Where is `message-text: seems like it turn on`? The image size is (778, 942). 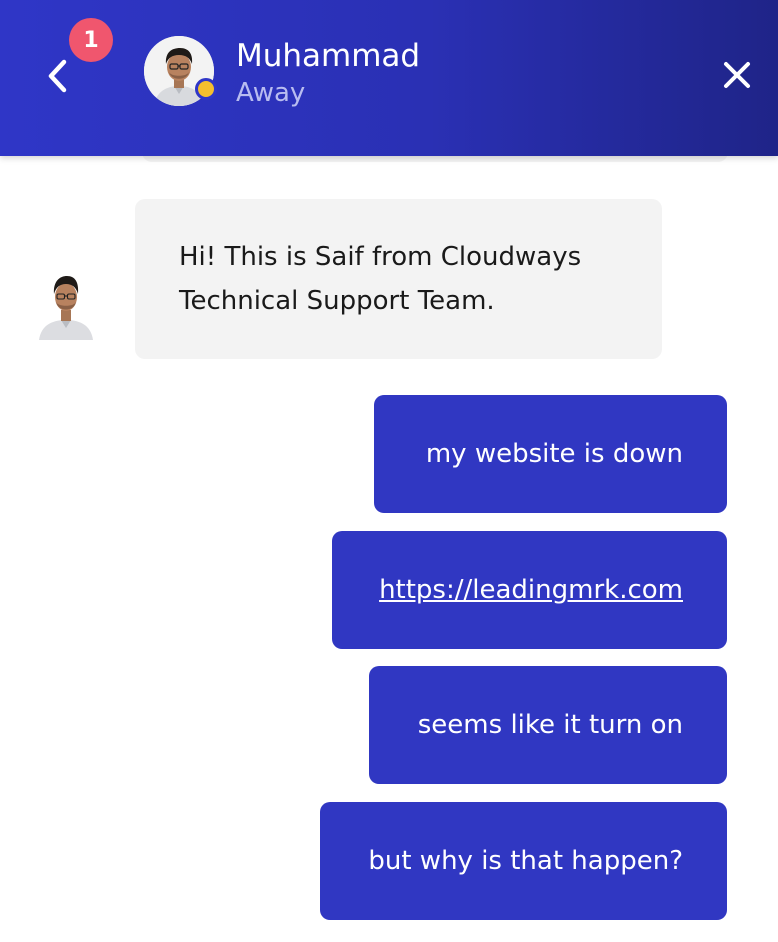
message-text: seems like it turn on is located at coordinates (550, 725).